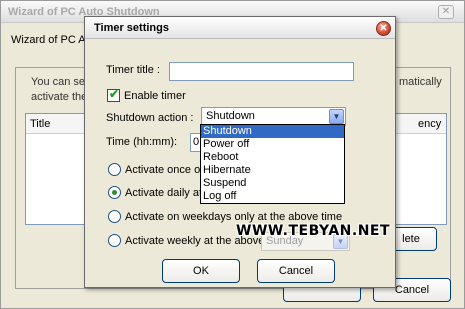  I want to click on radio-activate-daily, so click(114, 192).